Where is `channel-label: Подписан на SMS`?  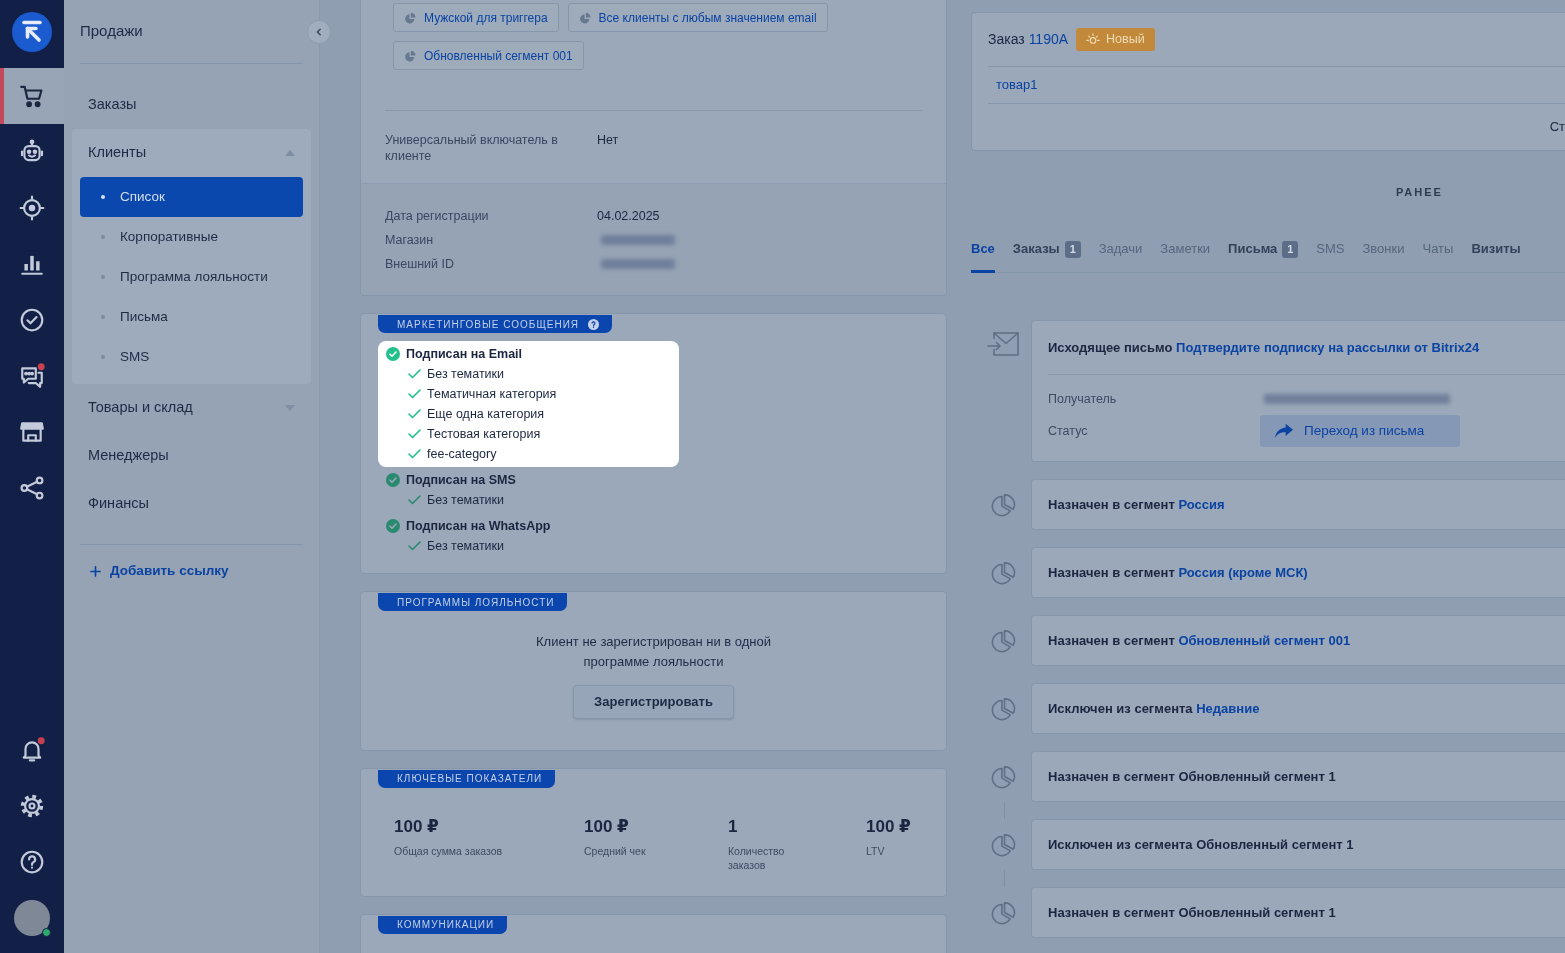 channel-label: Подписан на SMS is located at coordinates (461, 480).